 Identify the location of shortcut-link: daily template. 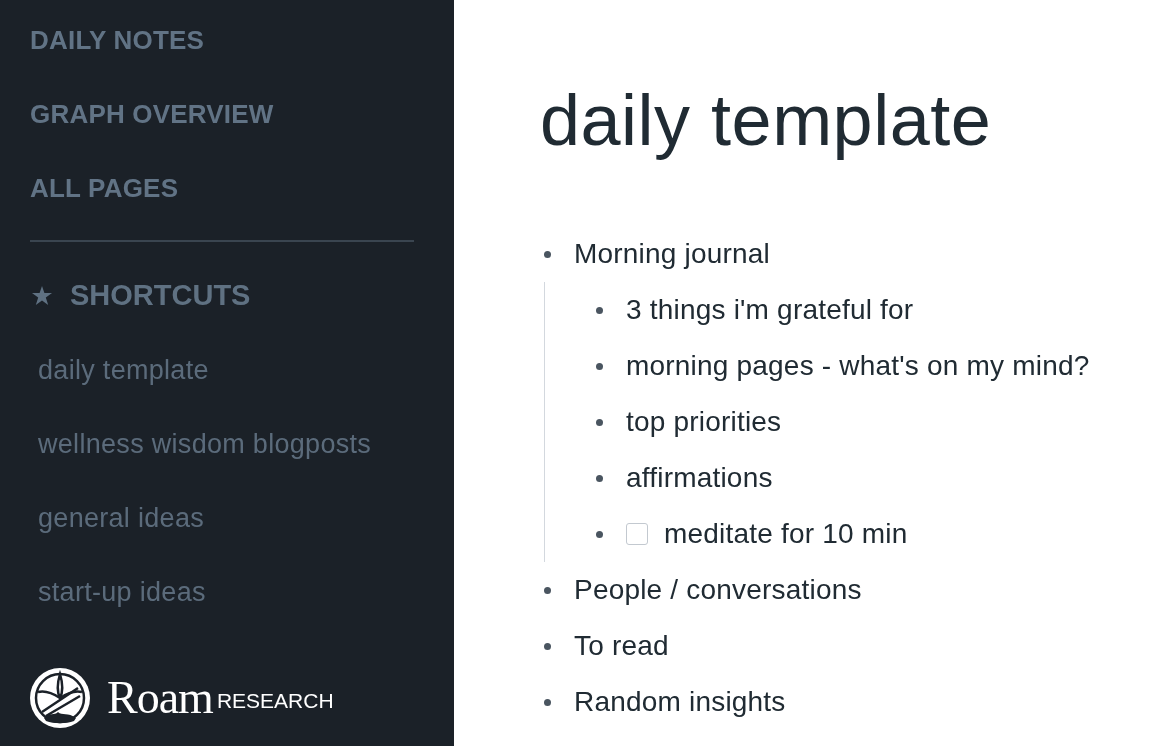
(123, 370).